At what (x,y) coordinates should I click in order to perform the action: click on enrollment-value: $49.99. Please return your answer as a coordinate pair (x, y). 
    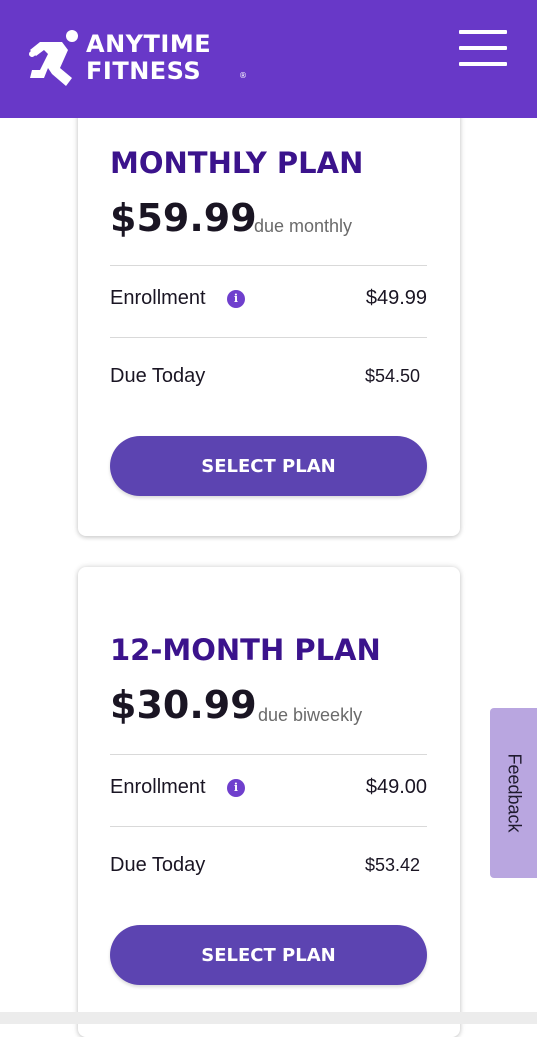
    Looking at the image, I should click on (396, 298).